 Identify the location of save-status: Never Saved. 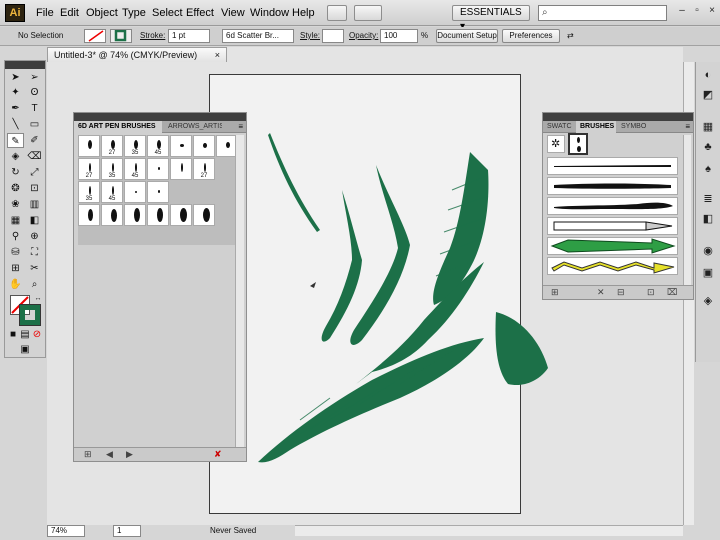
(233, 530).